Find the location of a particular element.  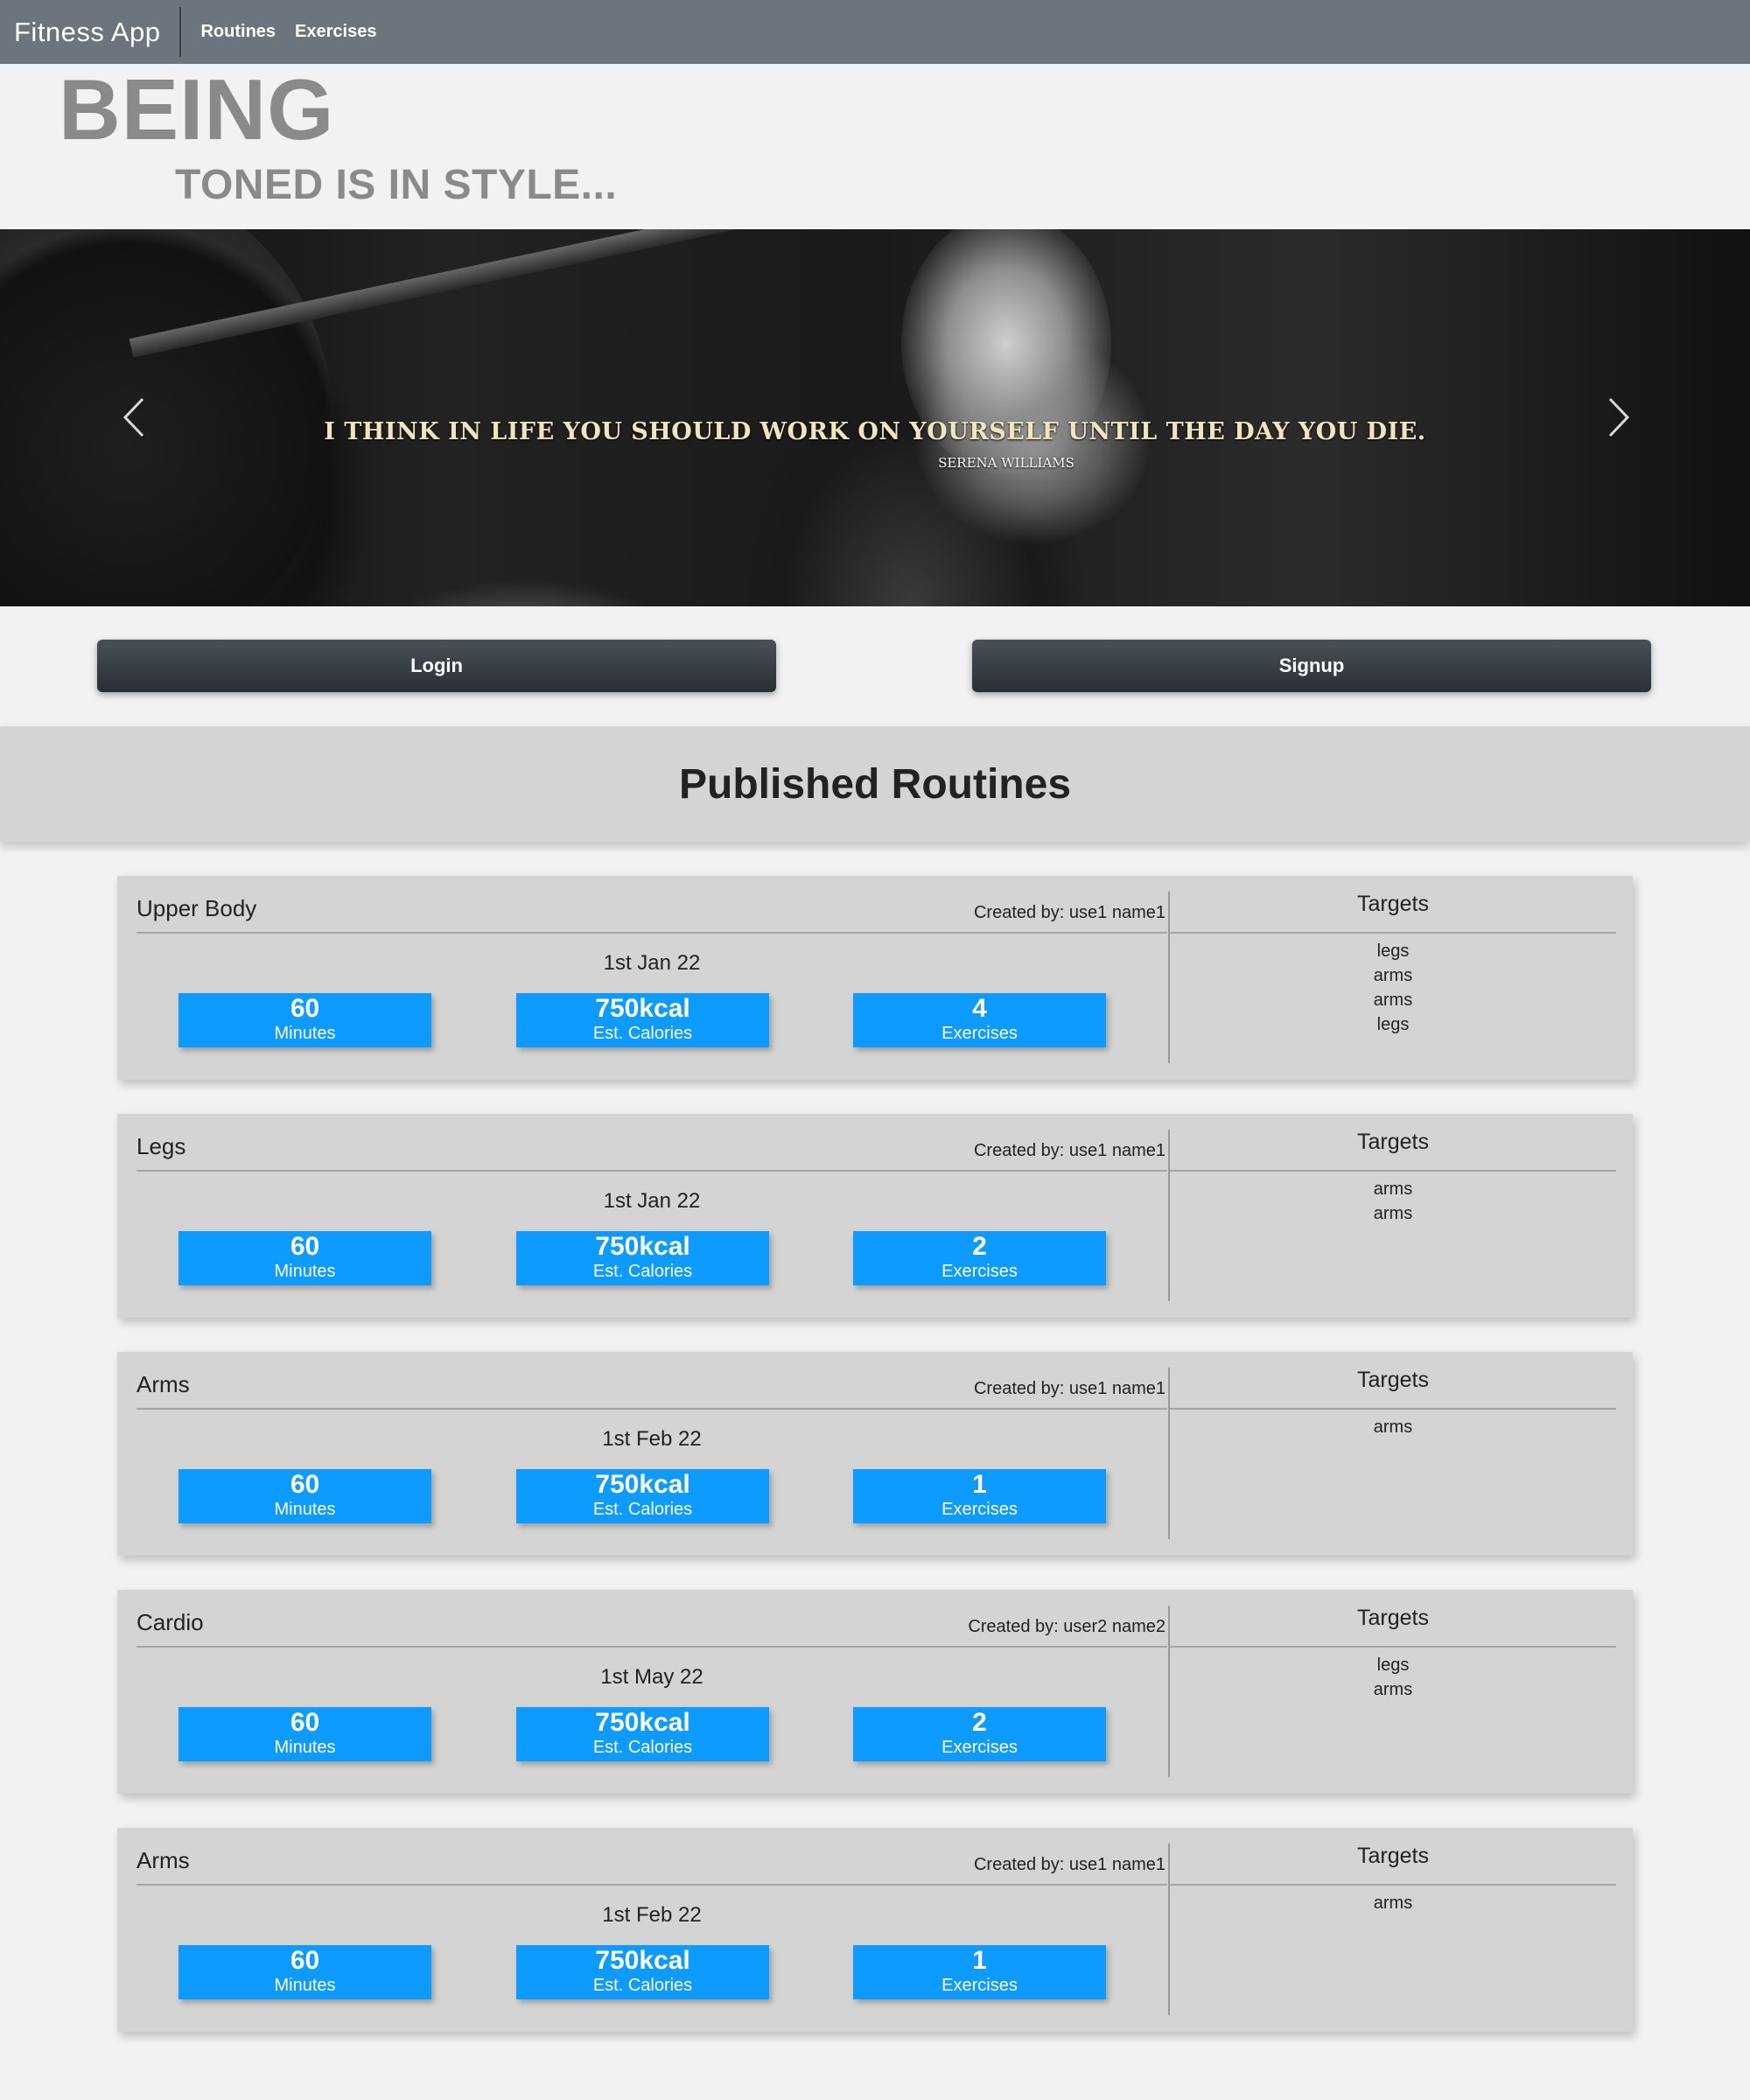

carousel-quote-author: SERENA WILLIAMS is located at coordinates (1006, 463).